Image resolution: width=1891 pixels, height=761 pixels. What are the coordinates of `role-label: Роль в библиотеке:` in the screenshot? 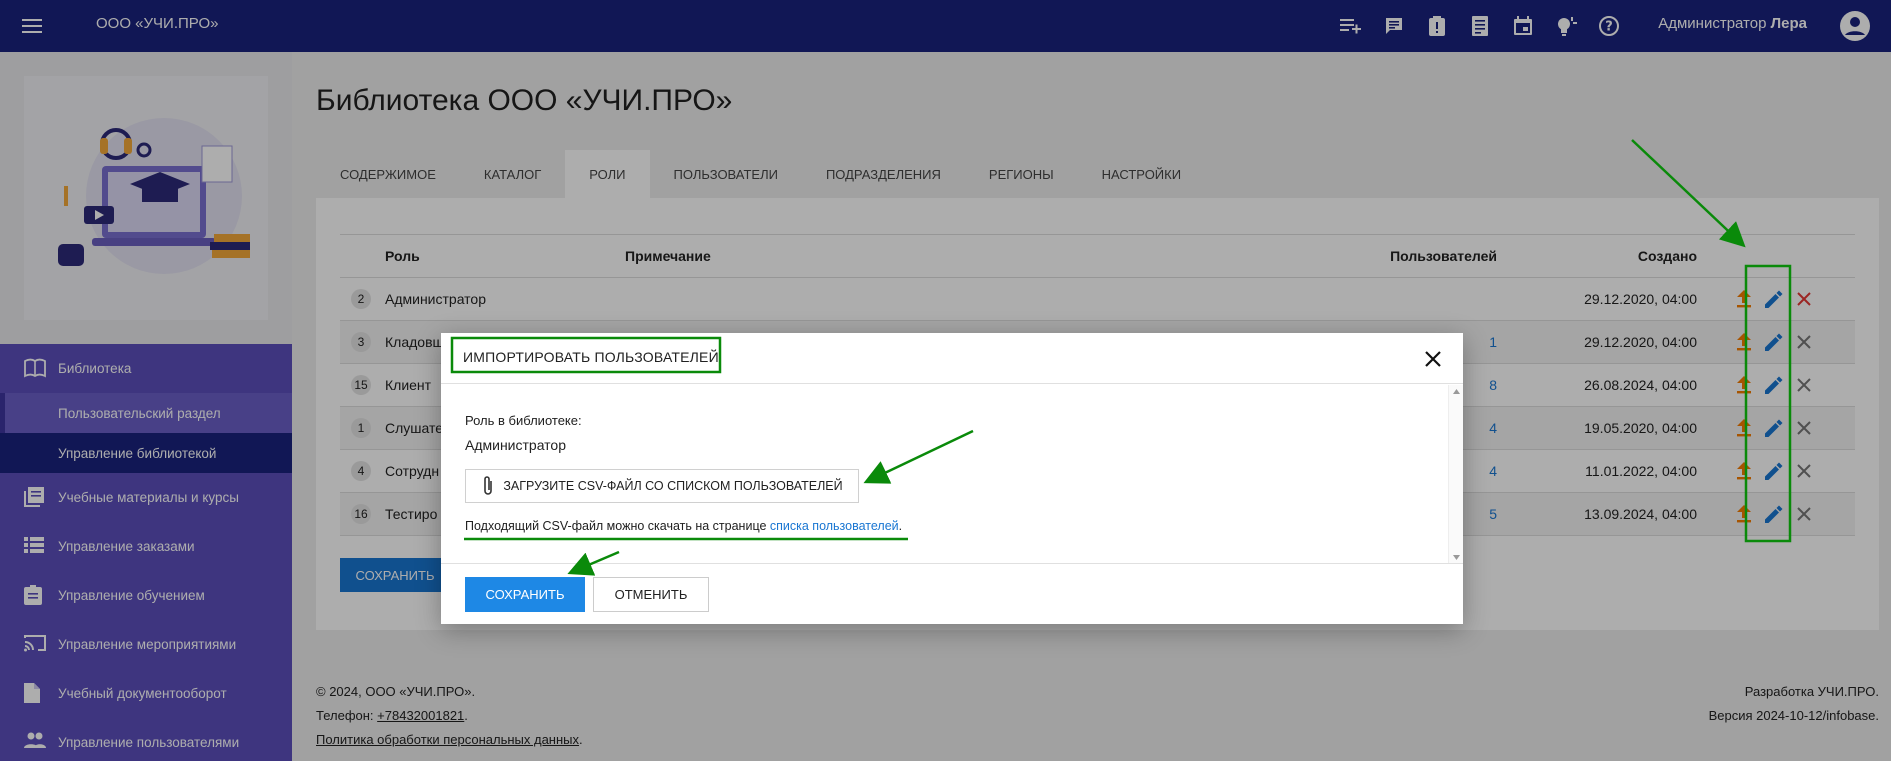 It's located at (523, 420).